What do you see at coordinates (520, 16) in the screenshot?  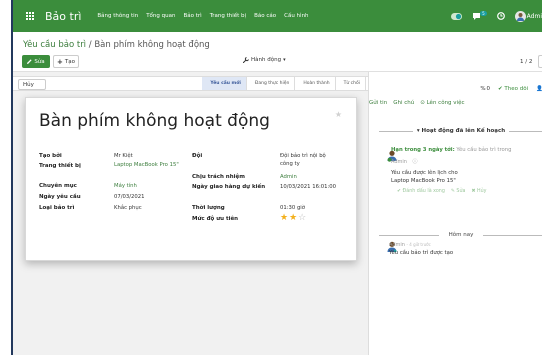 I see `avatar` at bounding box center [520, 16].